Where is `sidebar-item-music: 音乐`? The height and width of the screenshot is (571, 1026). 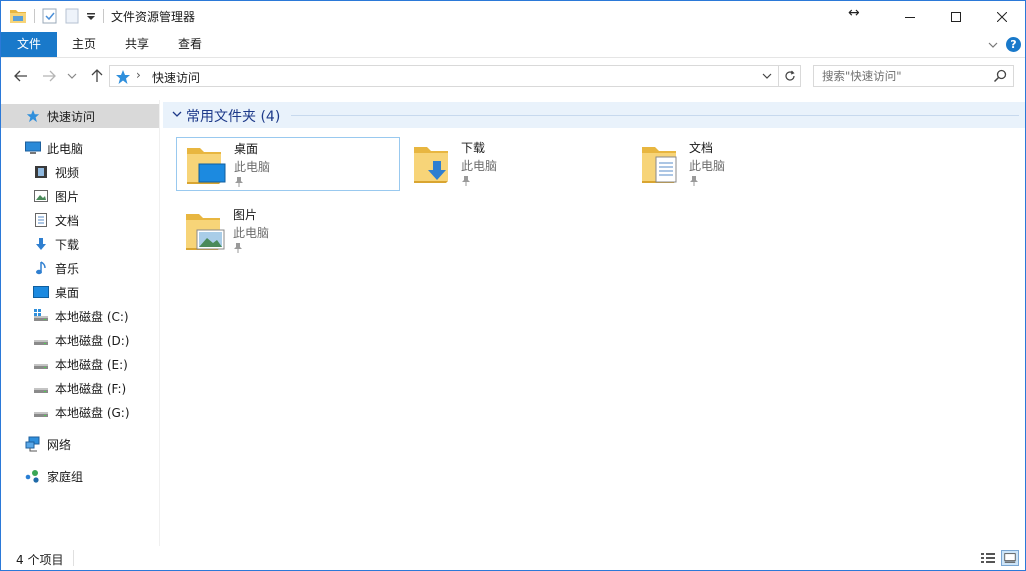
sidebar-item-music: 音乐 is located at coordinates (80, 268).